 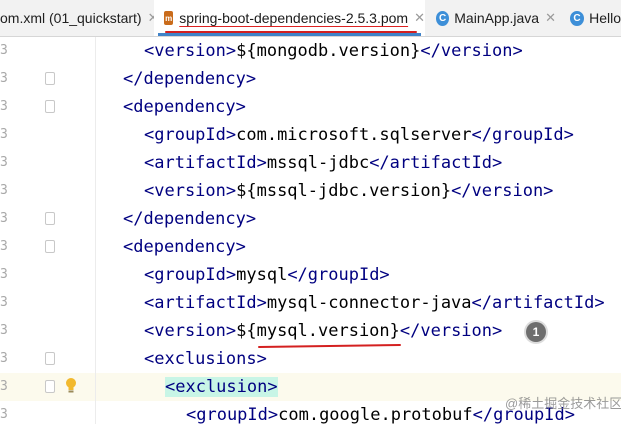 What do you see at coordinates (375, 415) in the screenshot?
I see `xml-text-value: com.google.protobuf` at bounding box center [375, 415].